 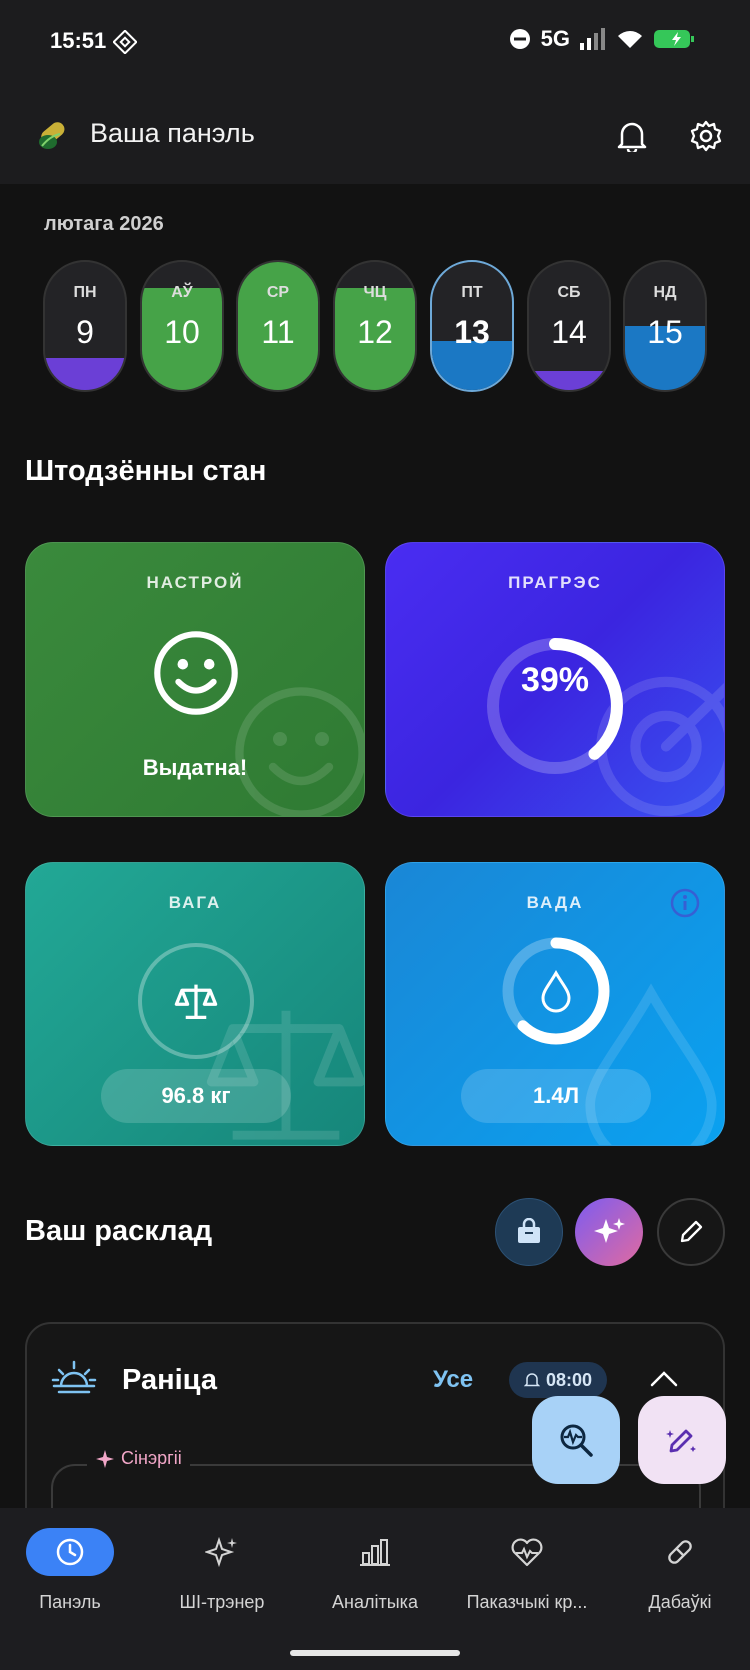 I want to click on water-card: ВАДА 1.4Л, so click(x=555, y=1004).